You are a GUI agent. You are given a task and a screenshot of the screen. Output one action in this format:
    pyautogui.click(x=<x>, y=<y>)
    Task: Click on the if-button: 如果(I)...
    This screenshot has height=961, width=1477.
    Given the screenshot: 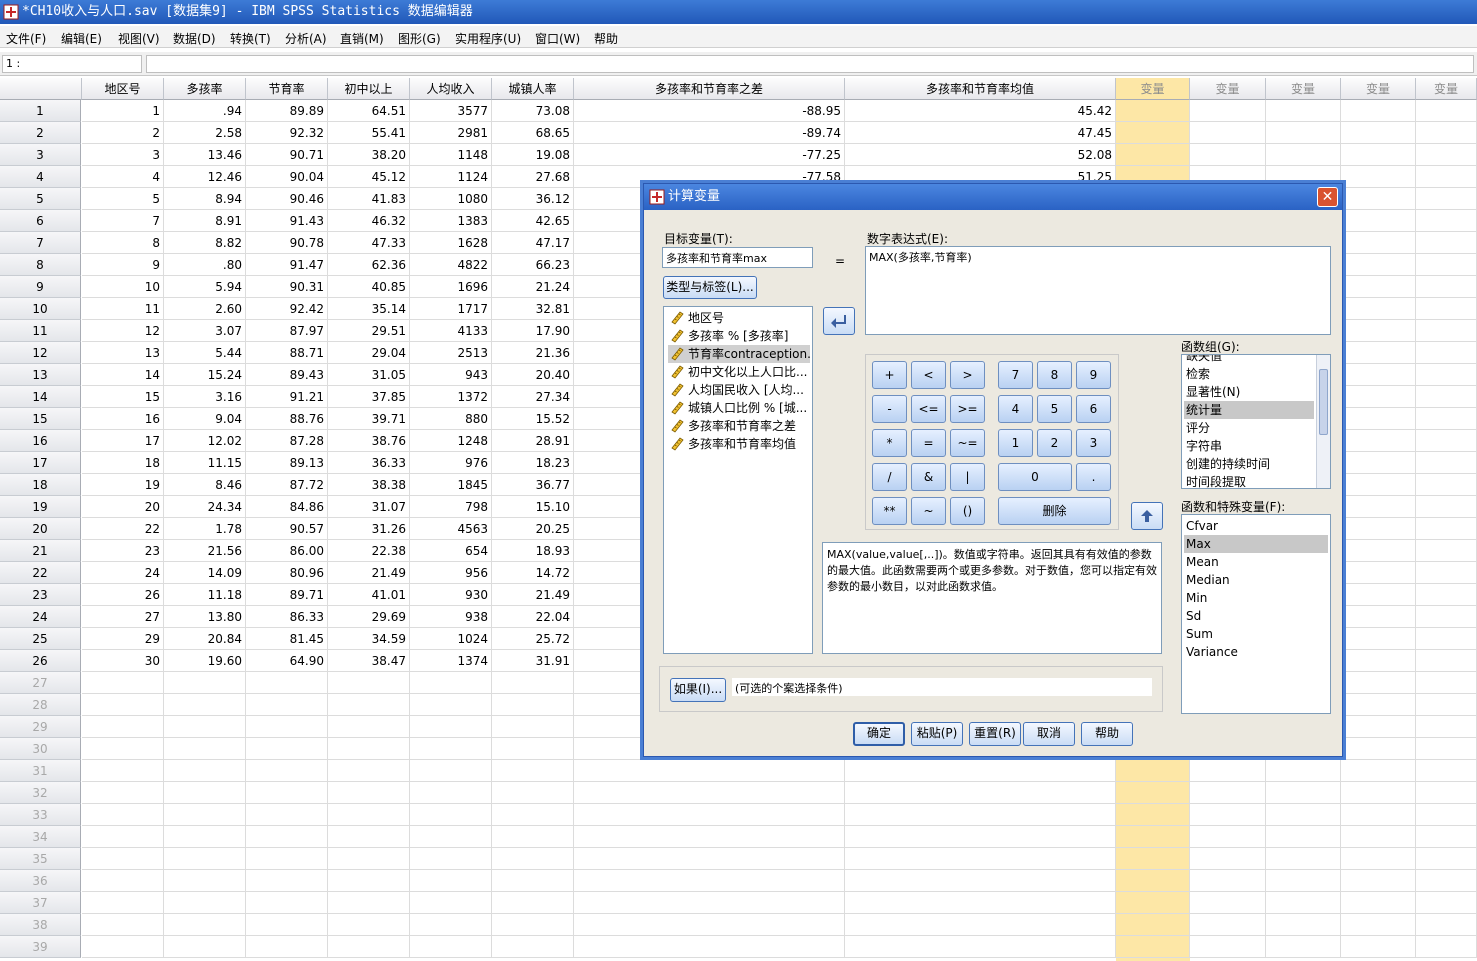 What is the action you would take?
    pyautogui.click(x=698, y=690)
    